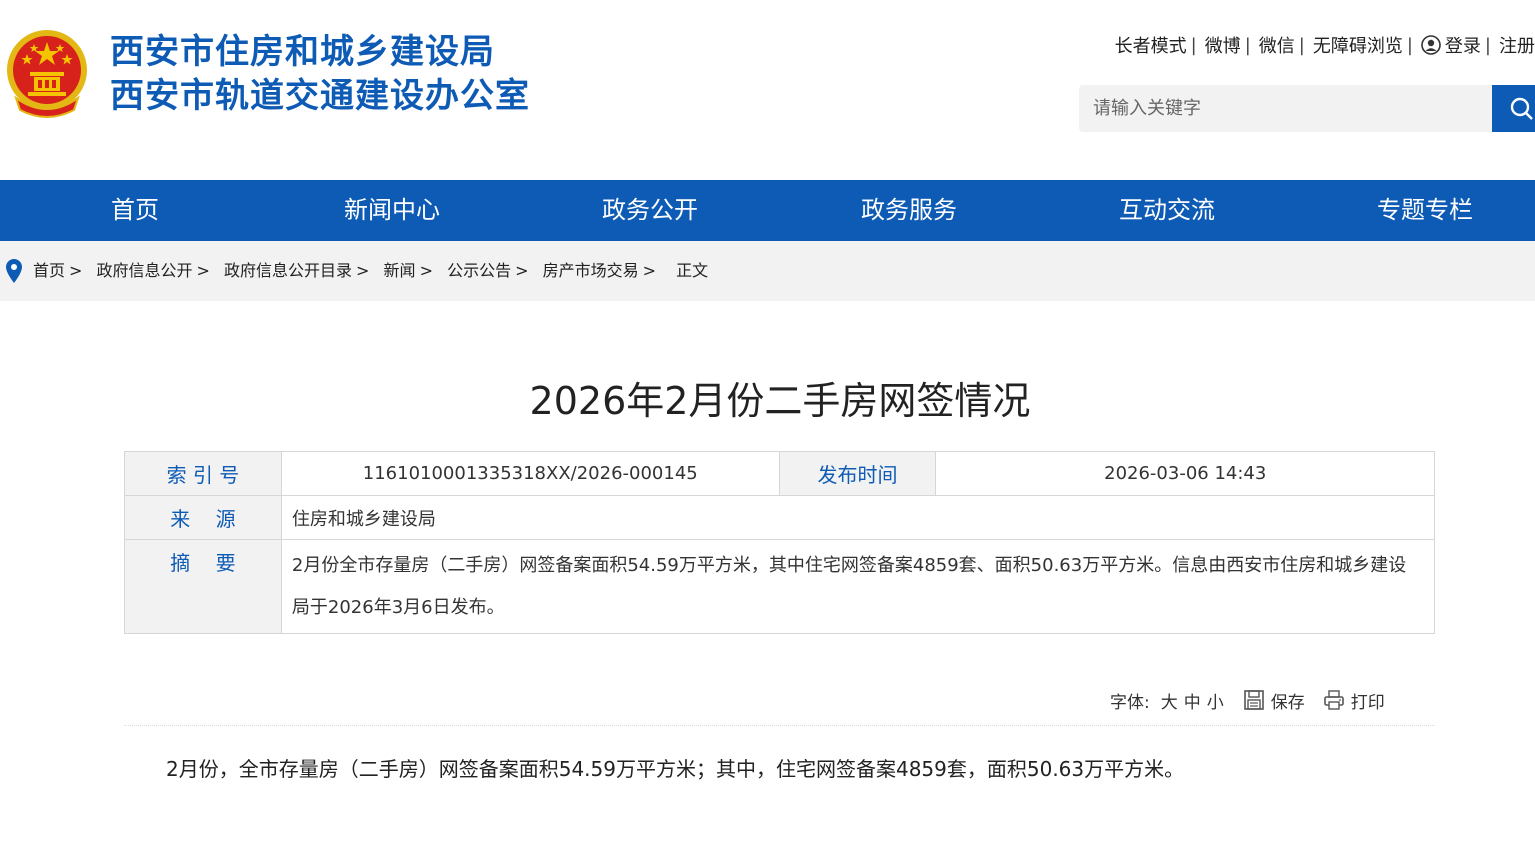 Image resolution: width=1535 pixels, height=844 pixels. Describe the element at coordinates (650, 210) in the screenshot. I see `nav-item-gov-disclosure: 政务公开` at that location.